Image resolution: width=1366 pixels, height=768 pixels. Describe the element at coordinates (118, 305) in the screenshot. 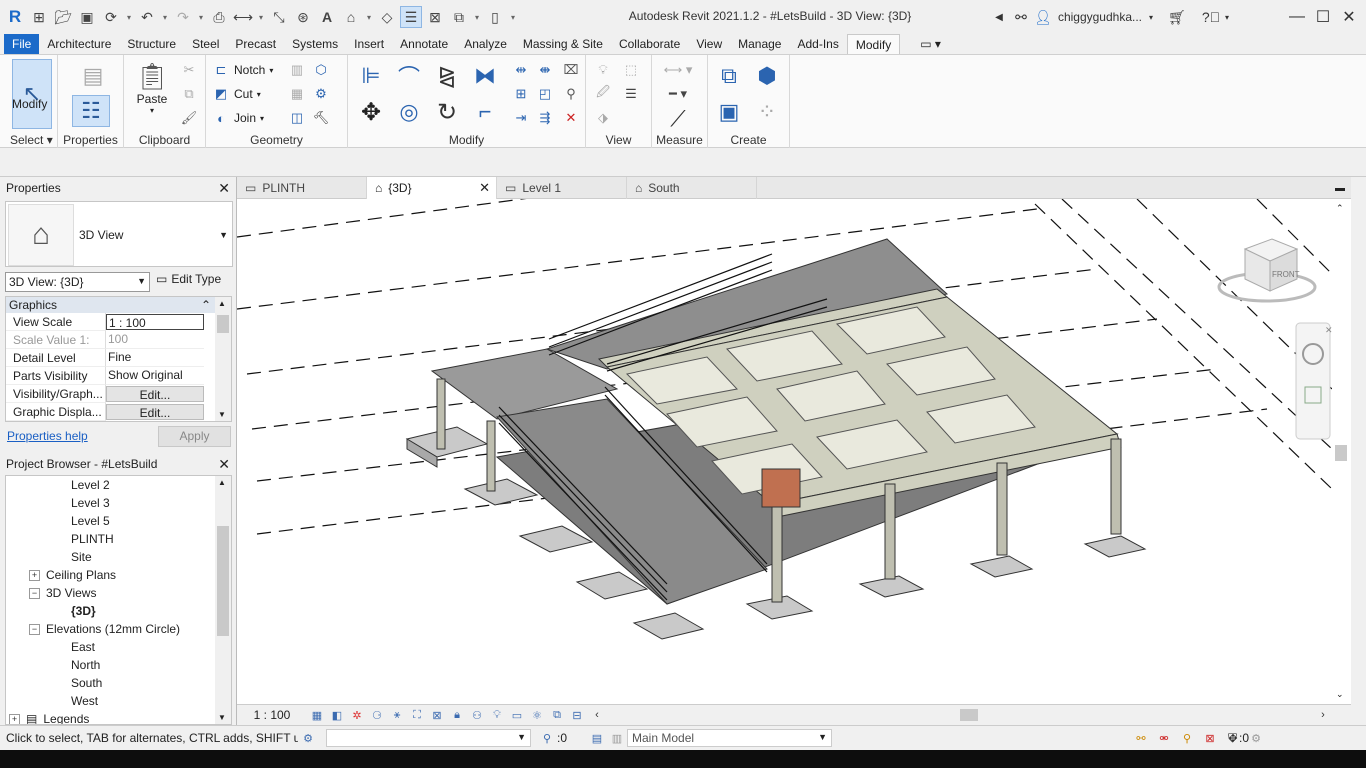

I see `property-group-header: Graphics ⌃` at that location.